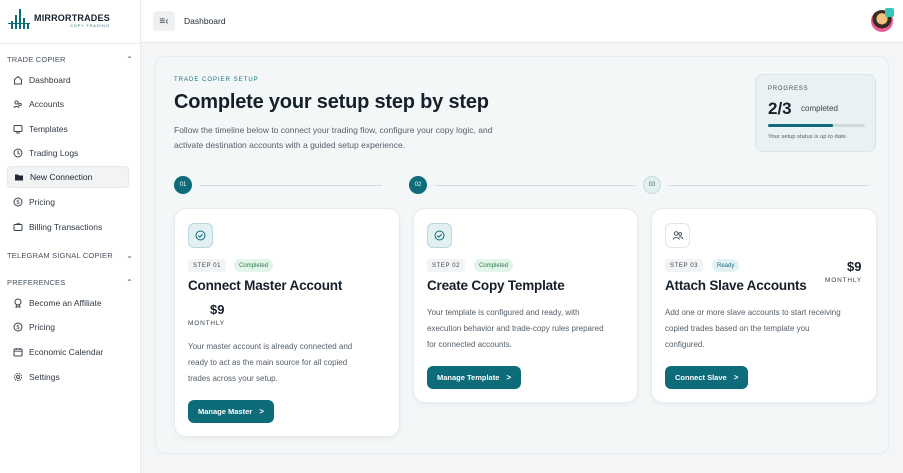 Image resolution: width=903 pixels, height=473 pixels. I want to click on timeline-node-1: 01, so click(183, 185).